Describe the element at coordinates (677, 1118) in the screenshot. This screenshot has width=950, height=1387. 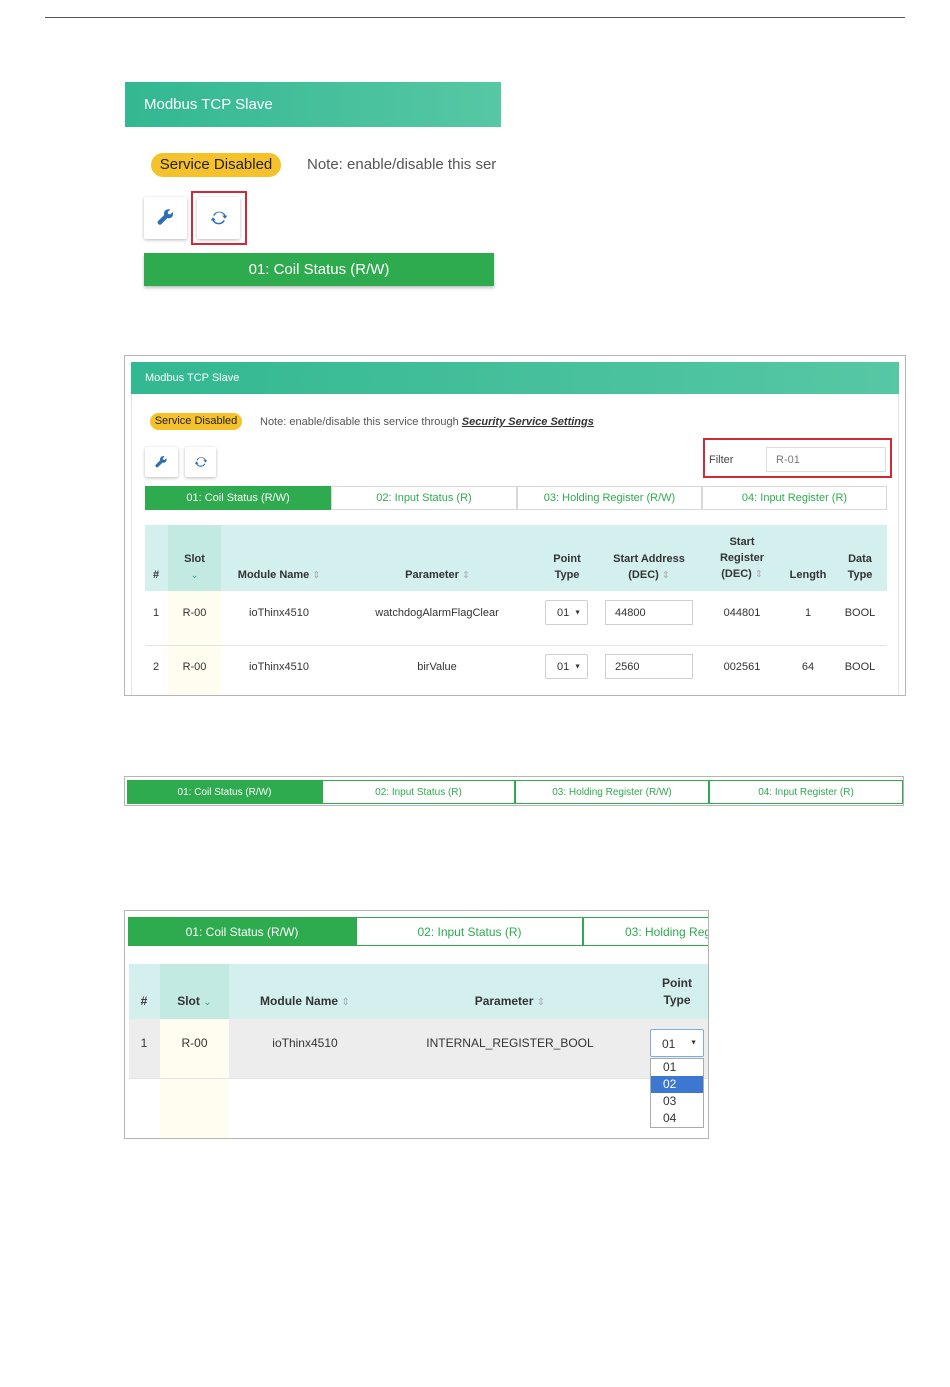
I see `dropdown-option: 04` at that location.